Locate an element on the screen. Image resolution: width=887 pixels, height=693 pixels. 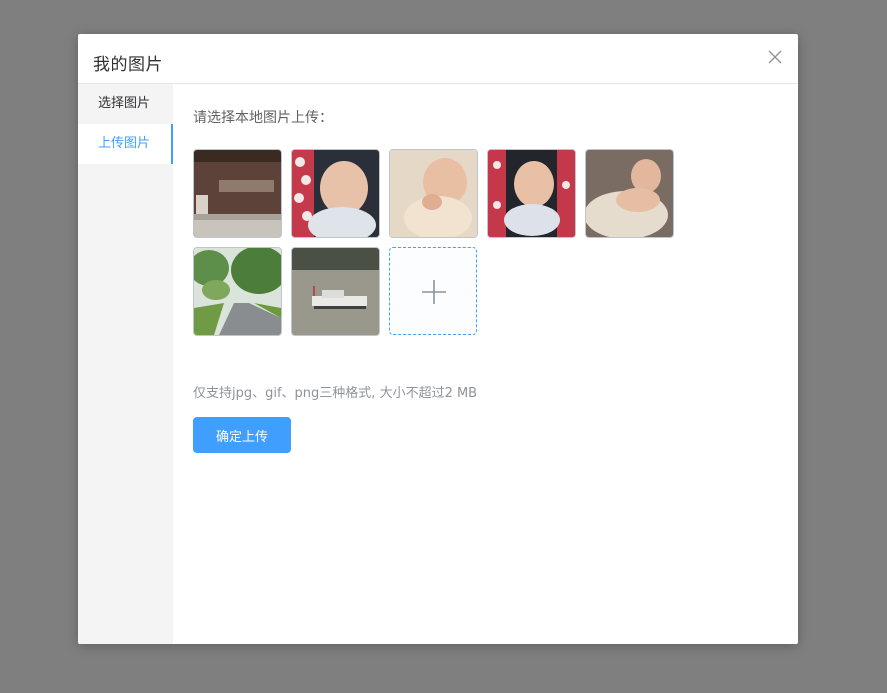
sidebar-item-upload-image: 上传图片 is located at coordinates (125, 144).